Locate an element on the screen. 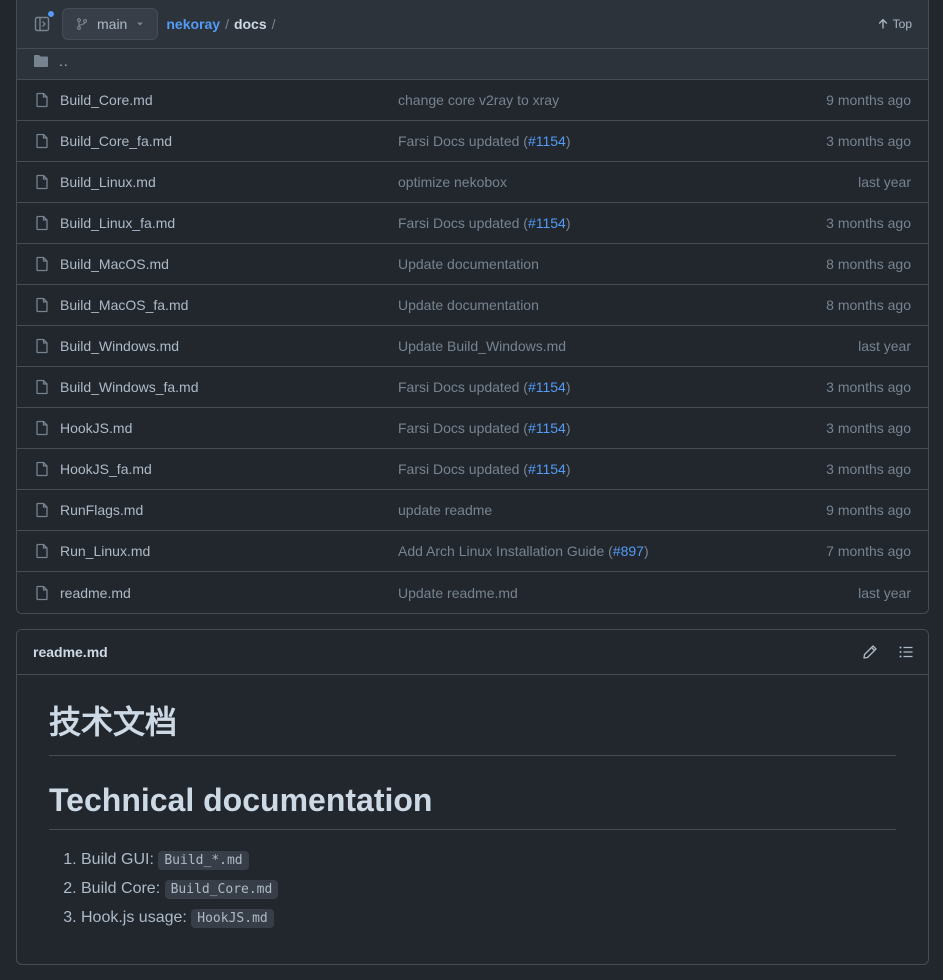 The width and height of the screenshot is (943, 980). file-row: Build_Linux.md optimize nekobox last year is located at coordinates (472, 182).